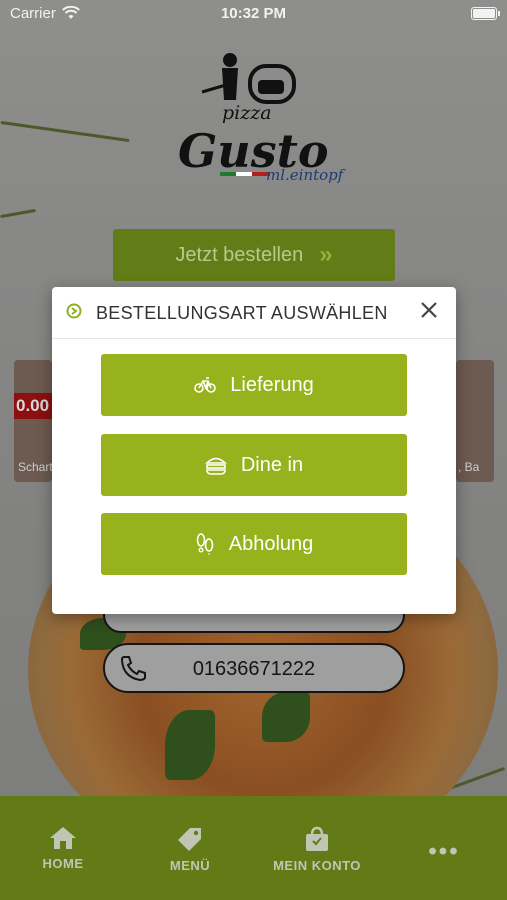 This screenshot has height=900, width=507. I want to click on tab-account-label: MEIN KONTO, so click(317, 865).